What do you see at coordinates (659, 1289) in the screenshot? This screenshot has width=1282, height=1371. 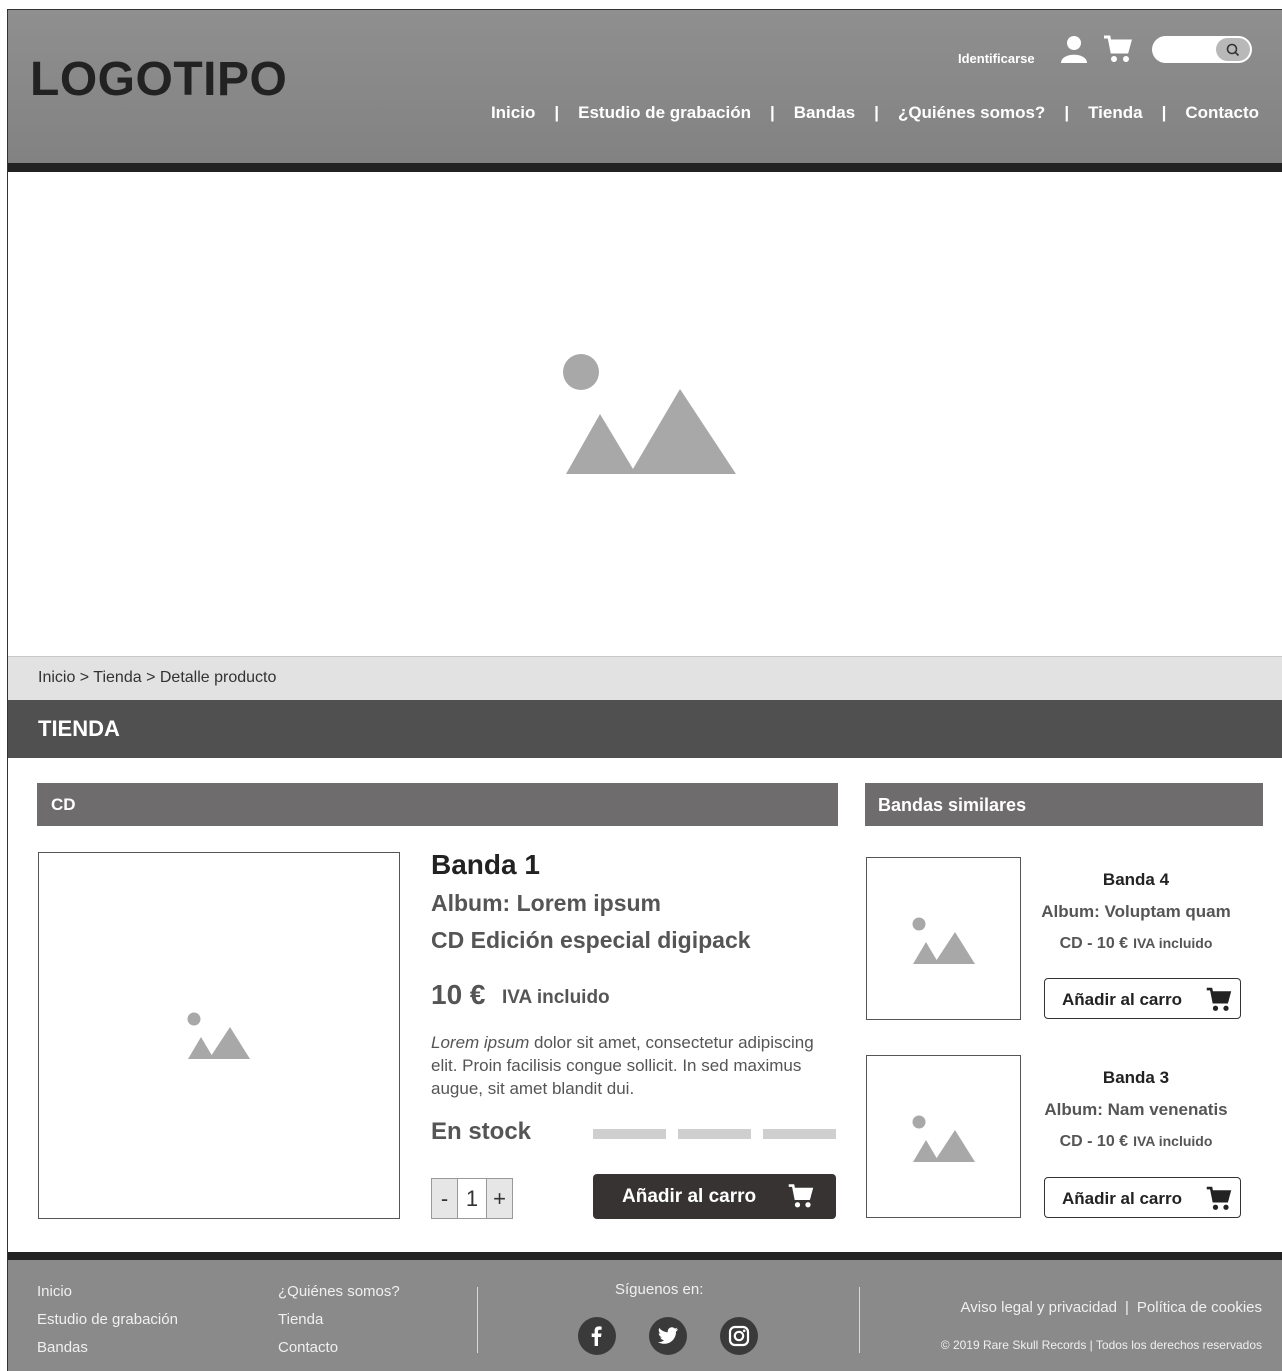 I see `follow-label: Síguenos en:` at bounding box center [659, 1289].